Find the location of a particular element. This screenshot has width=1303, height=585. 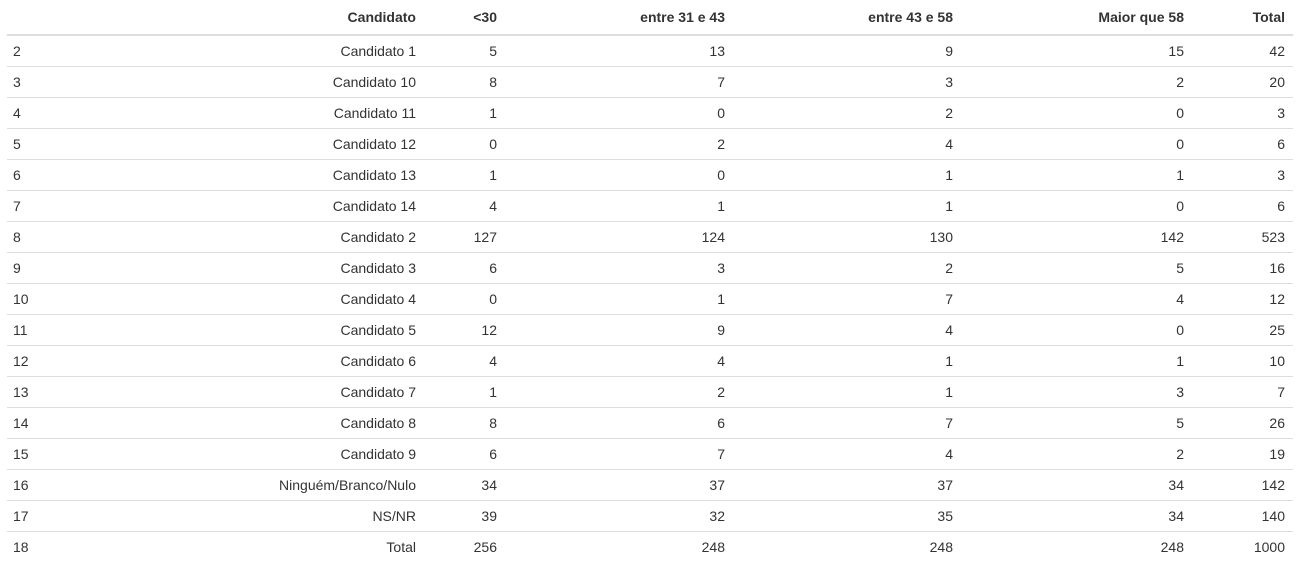

cell-candidato: Candidato 8 is located at coordinates (290, 423).